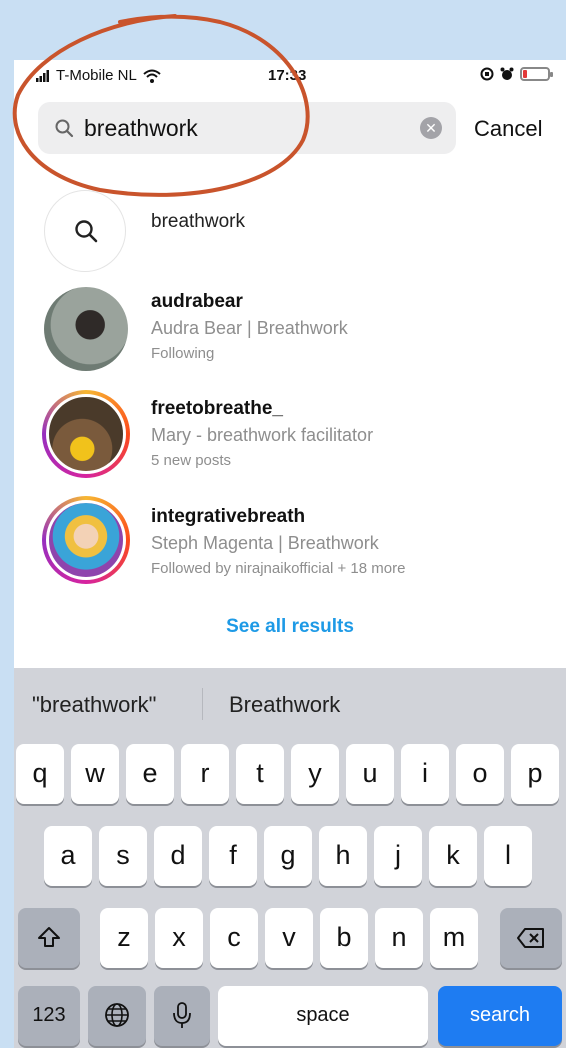 The image size is (566, 1048). What do you see at coordinates (228, 516) in the screenshot?
I see `account-username: integrativebreath` at bounding box center [228, 516].